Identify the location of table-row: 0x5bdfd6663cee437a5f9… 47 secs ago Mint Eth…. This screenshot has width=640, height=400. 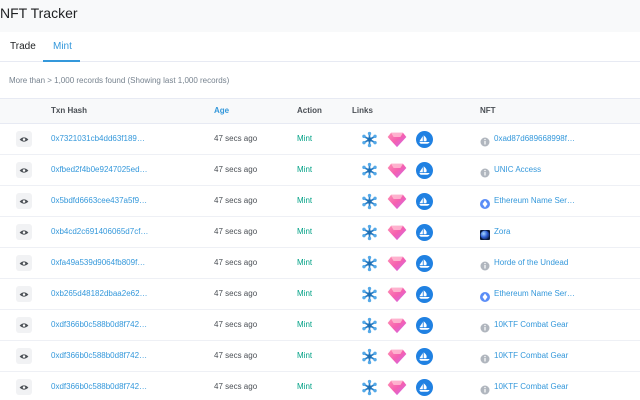
(320, 201).